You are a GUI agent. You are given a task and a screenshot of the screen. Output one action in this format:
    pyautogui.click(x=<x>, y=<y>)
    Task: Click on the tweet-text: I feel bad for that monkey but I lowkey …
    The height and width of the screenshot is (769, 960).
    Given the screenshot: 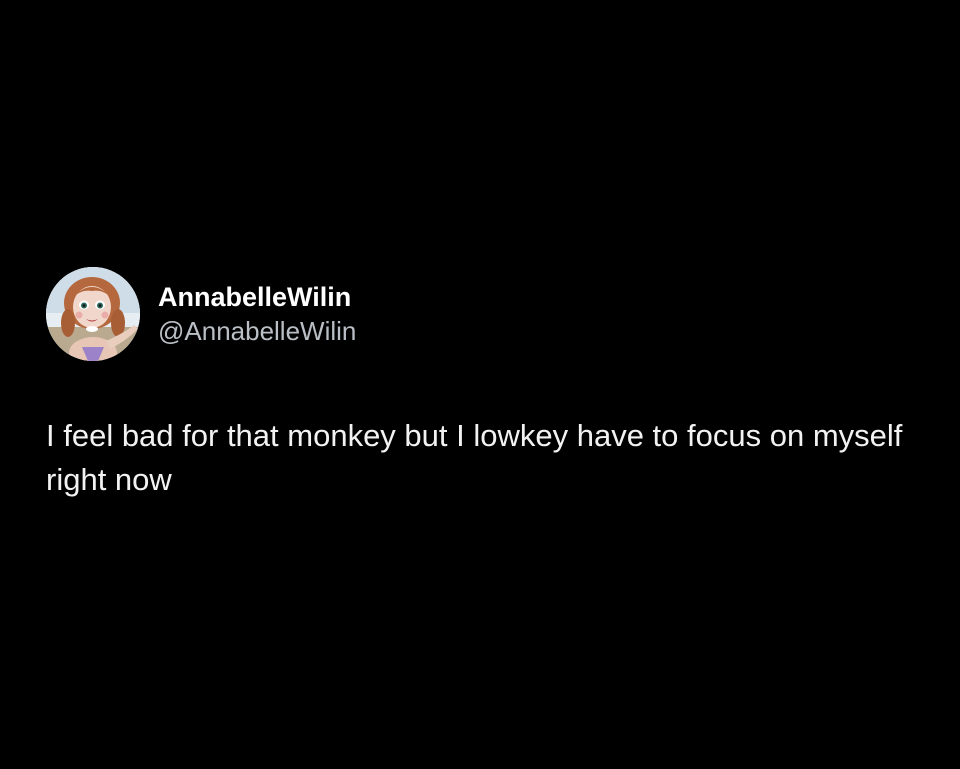 What is the action you would take?
    pyautogui.click(x=474, y=457)
    